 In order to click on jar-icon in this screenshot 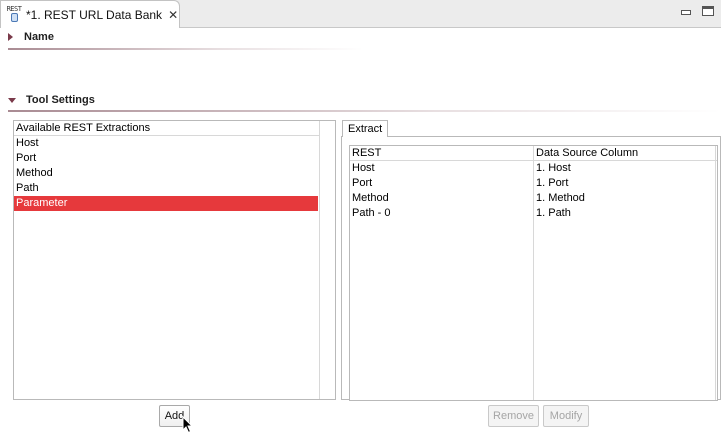, I will do `click(14, 17)`.